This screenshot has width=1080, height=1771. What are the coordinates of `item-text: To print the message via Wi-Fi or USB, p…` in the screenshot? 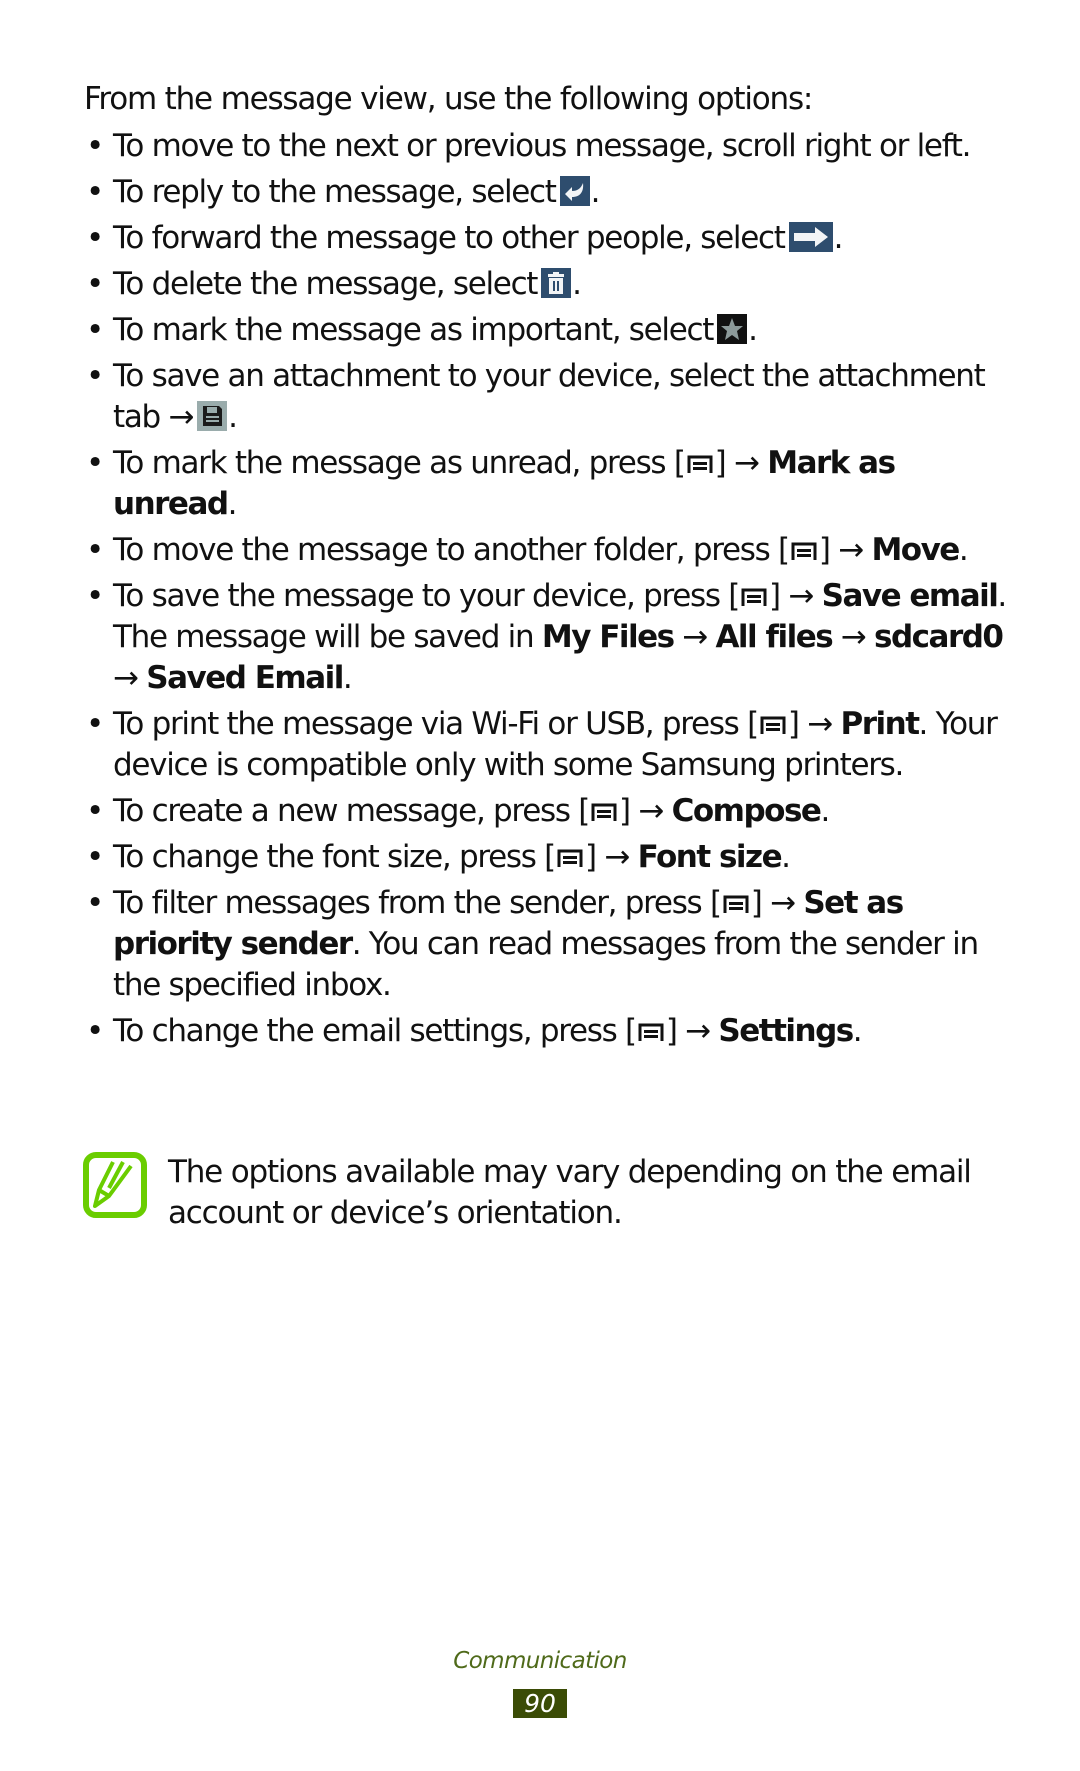 It's located at (436, 724).